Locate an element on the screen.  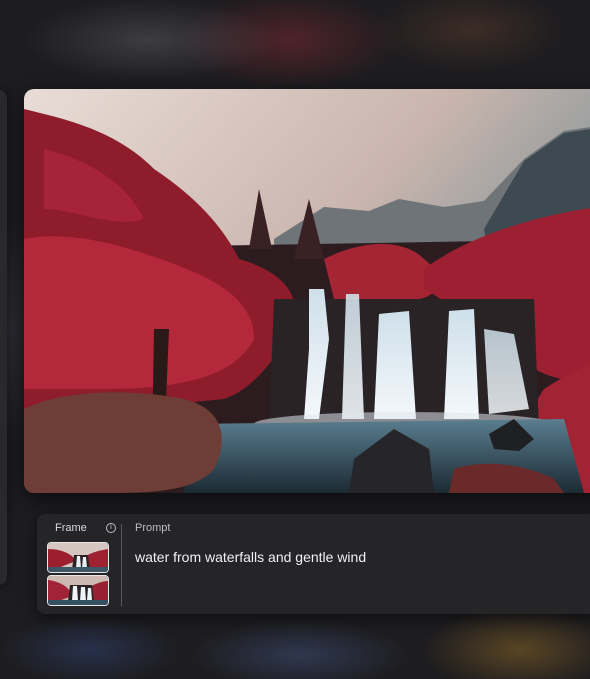
info-icon: i is located at coordinates (111, 528).